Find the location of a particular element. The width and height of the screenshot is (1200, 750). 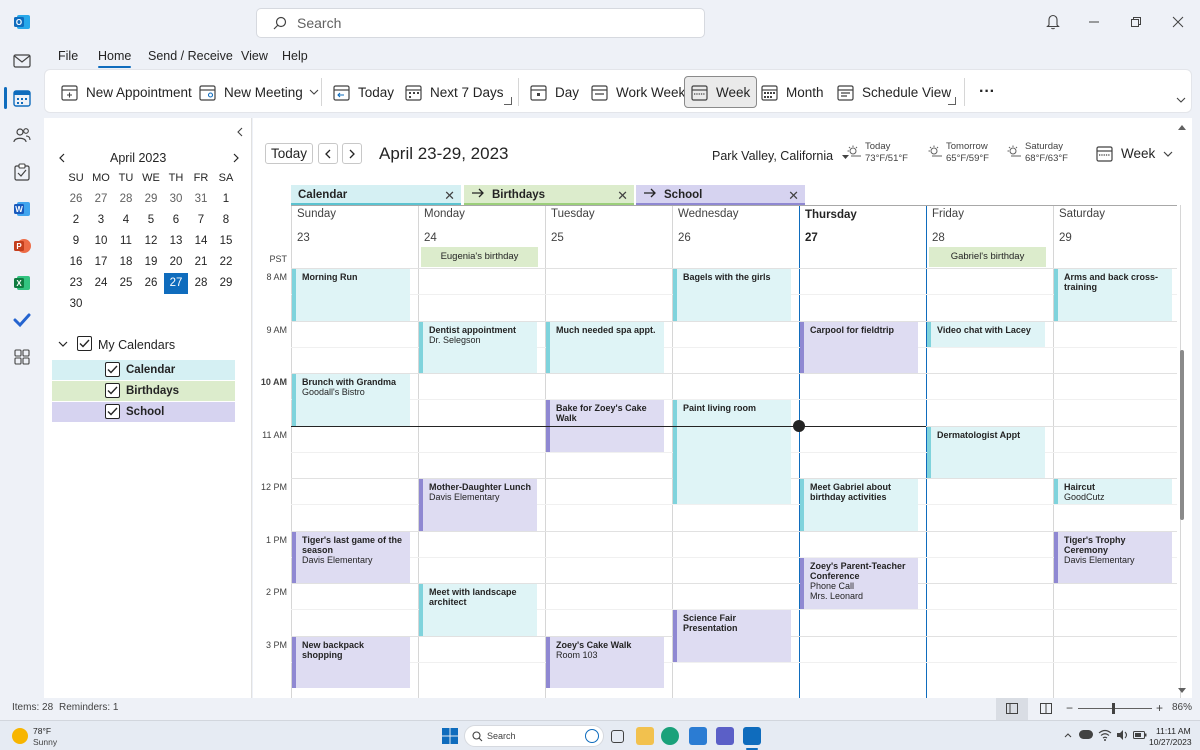

weather-sun-icon is located at coordinates (20, 736).